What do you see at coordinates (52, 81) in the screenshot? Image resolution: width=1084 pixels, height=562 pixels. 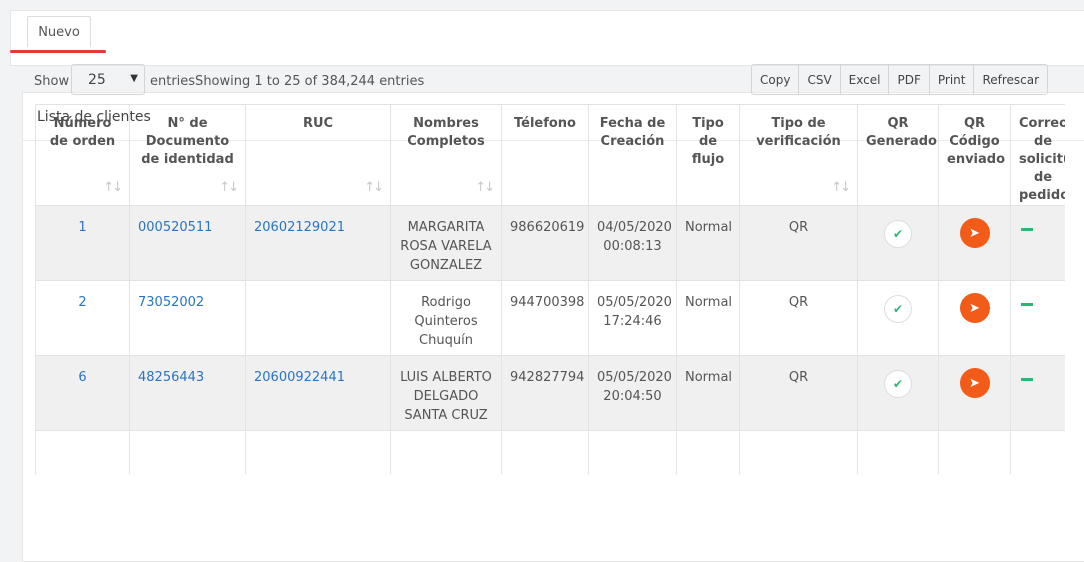 I see `show-label: Show` at bounding box center [52, 81].